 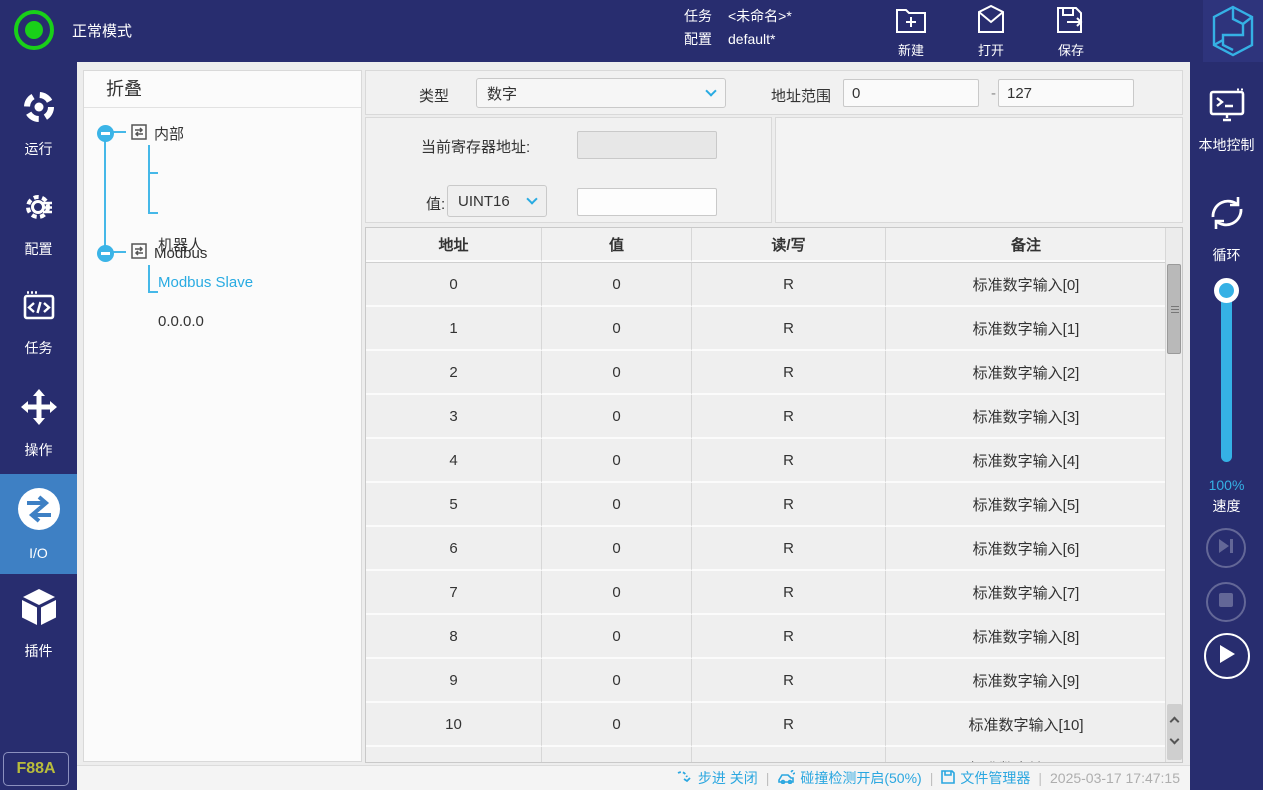 What do you see at coordinates (766, 329) in the screenshot?
I see `table-row: 1 0 R 标准数字输入[1]` at bounding box center [766, 329].